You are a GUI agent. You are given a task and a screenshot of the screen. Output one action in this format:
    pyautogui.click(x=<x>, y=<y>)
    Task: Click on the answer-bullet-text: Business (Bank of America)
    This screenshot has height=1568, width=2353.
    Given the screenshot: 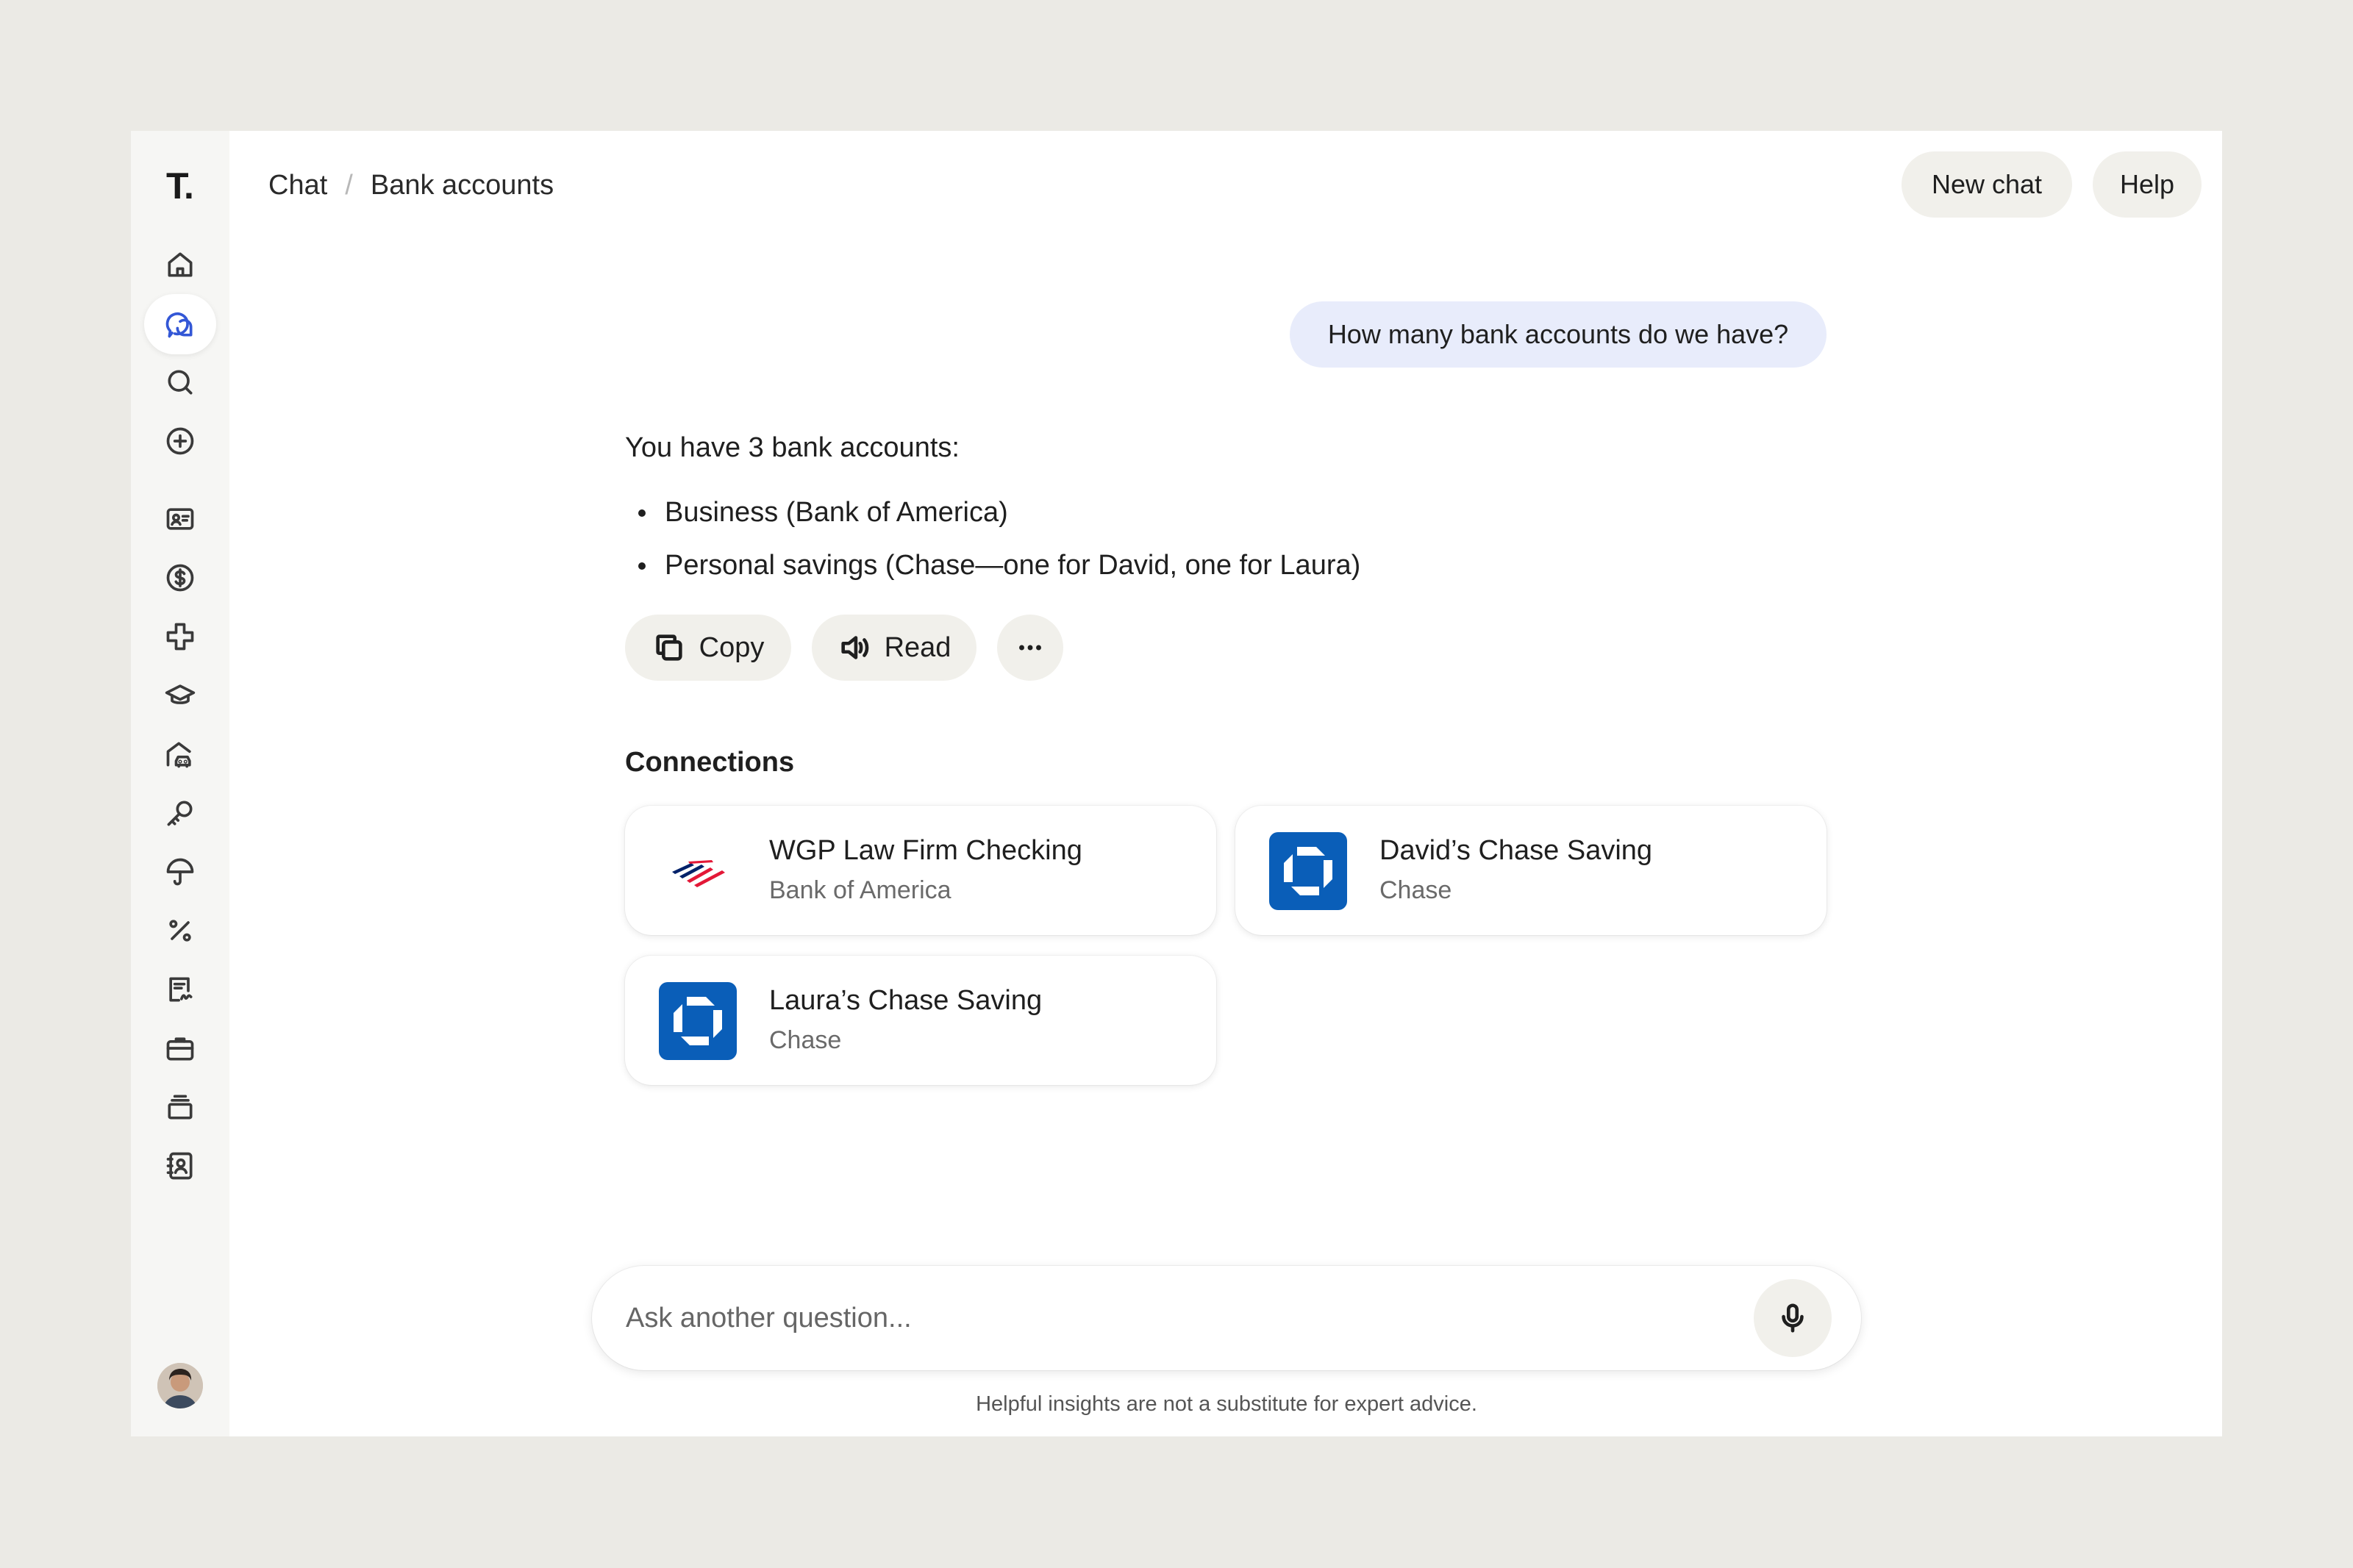 What is the action you would take?
    pyautogui.click(x=836, y=512)
    